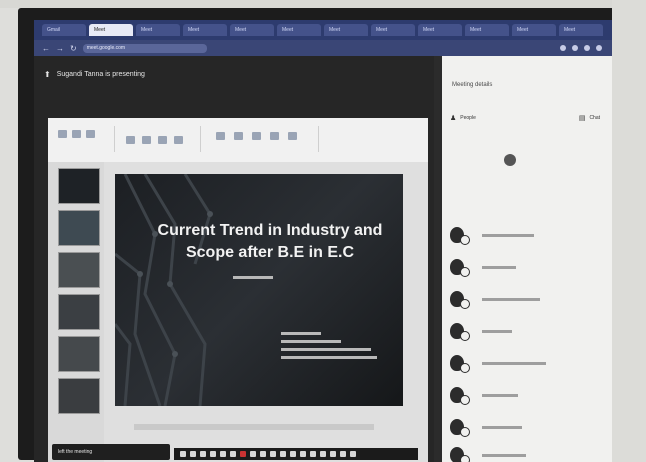 This screenshot has width=646, height=462. Describe the element at coordinates (213, 454) in the screenshot. I see `raise-hand-icon` at that location.